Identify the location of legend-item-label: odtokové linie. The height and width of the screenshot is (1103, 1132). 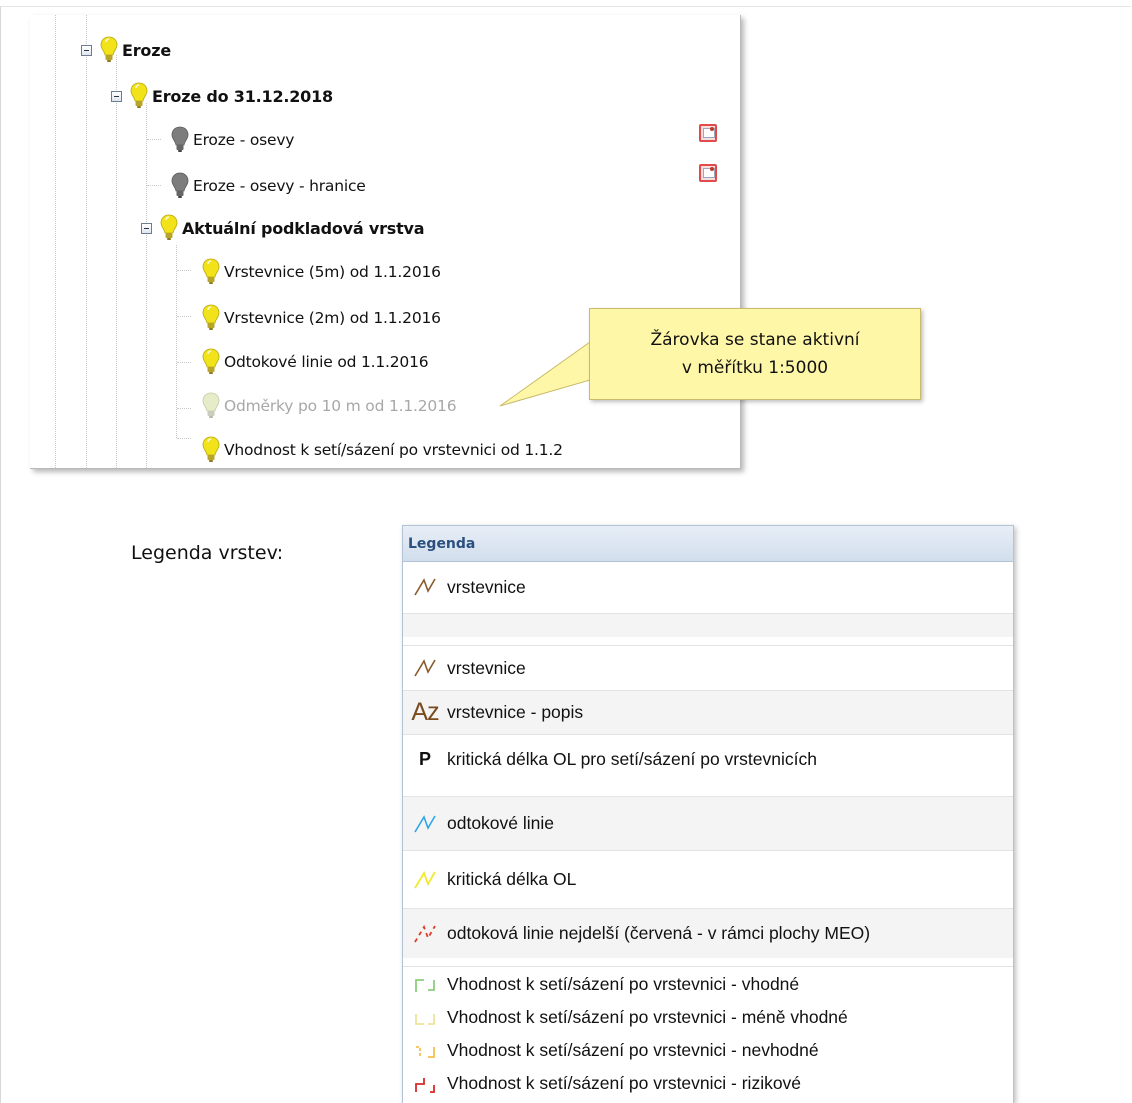
(501, 823).